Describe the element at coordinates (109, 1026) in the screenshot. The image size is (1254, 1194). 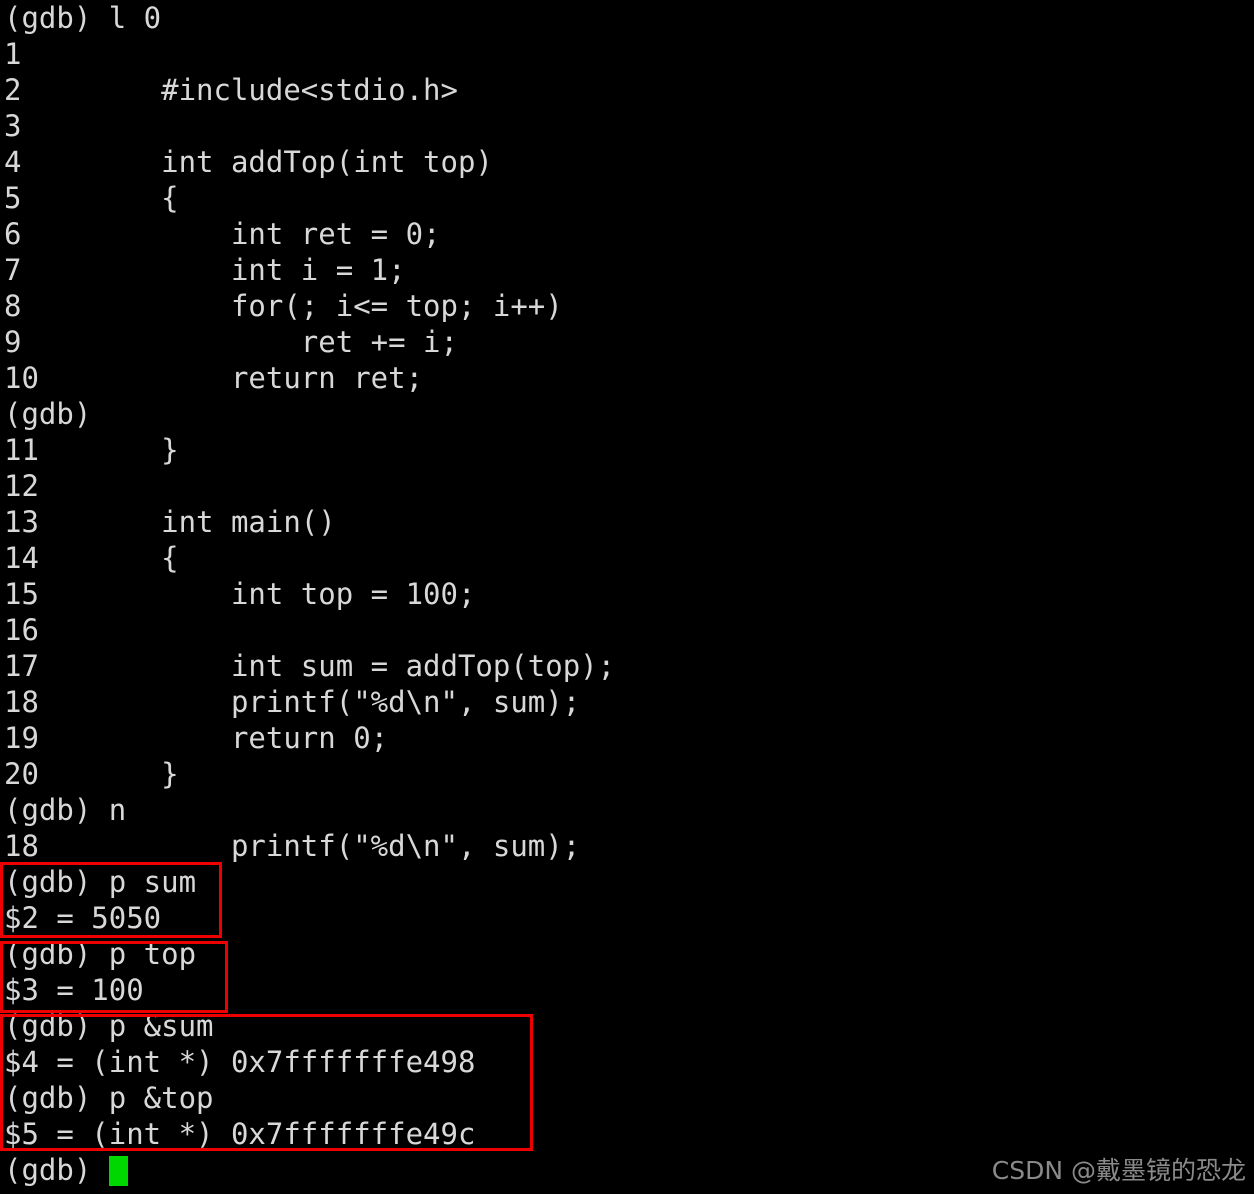
I see `terminal-line: (gdb) p &sum` at that location.